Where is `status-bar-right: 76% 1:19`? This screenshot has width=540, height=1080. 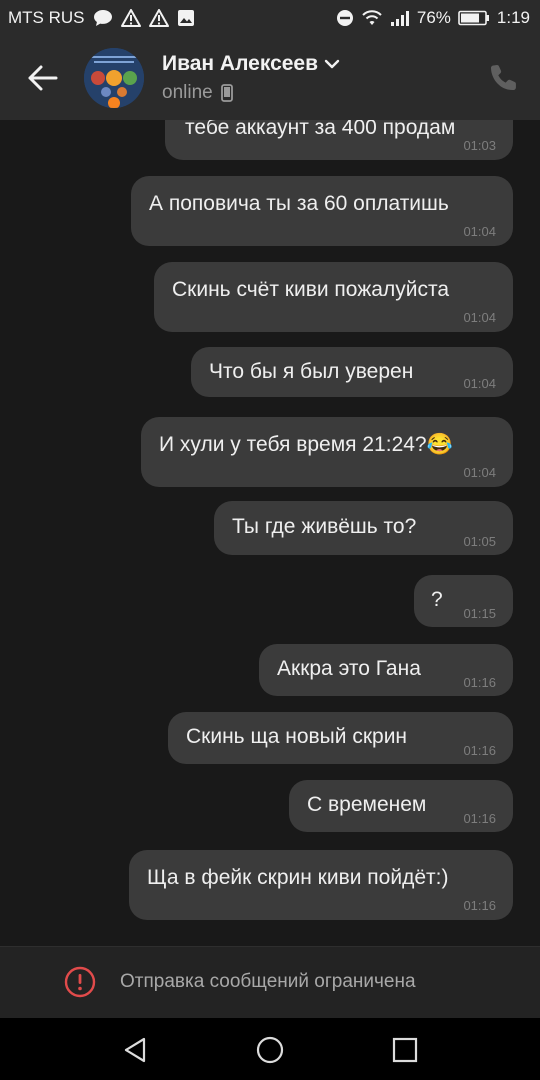
status-bar-right: 76% 1:19 is located at coordinates (433, 18).